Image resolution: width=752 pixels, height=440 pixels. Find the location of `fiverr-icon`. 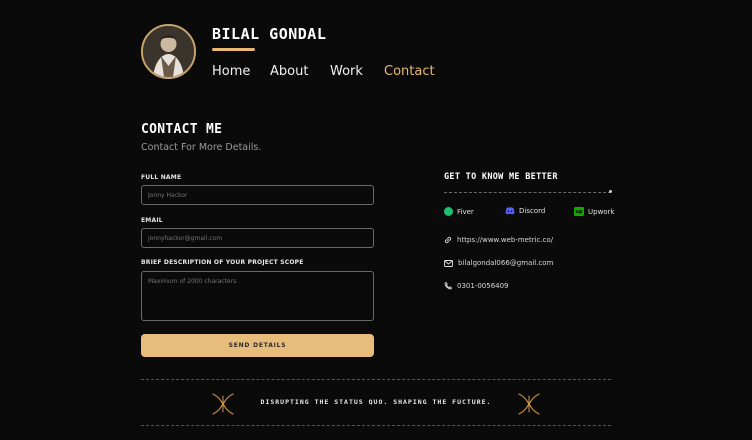

fiverr-icon is located at coordinates (448, 211).